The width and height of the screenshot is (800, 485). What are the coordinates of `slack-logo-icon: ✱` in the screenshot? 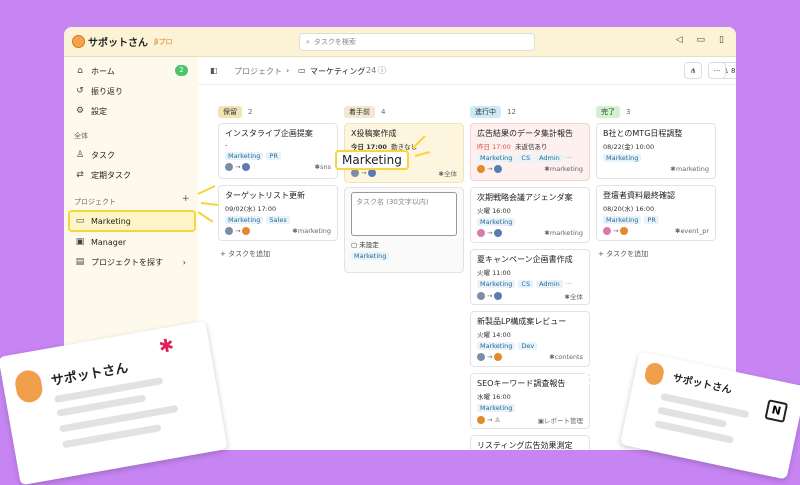 It's located at (166, 346).